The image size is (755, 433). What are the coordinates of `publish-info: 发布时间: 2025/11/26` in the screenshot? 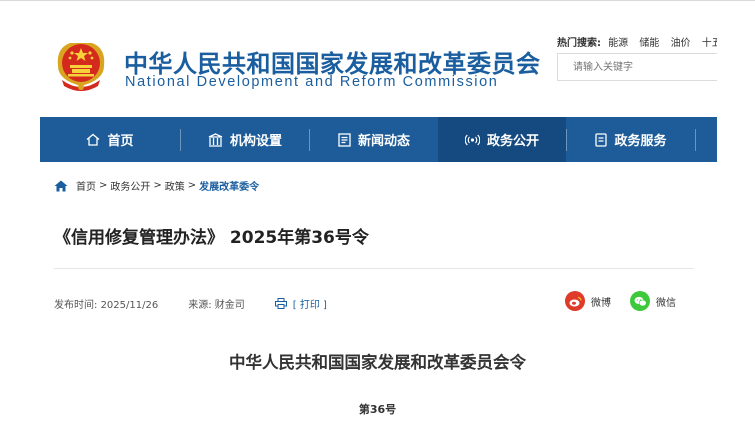 It's located at (106, 303).